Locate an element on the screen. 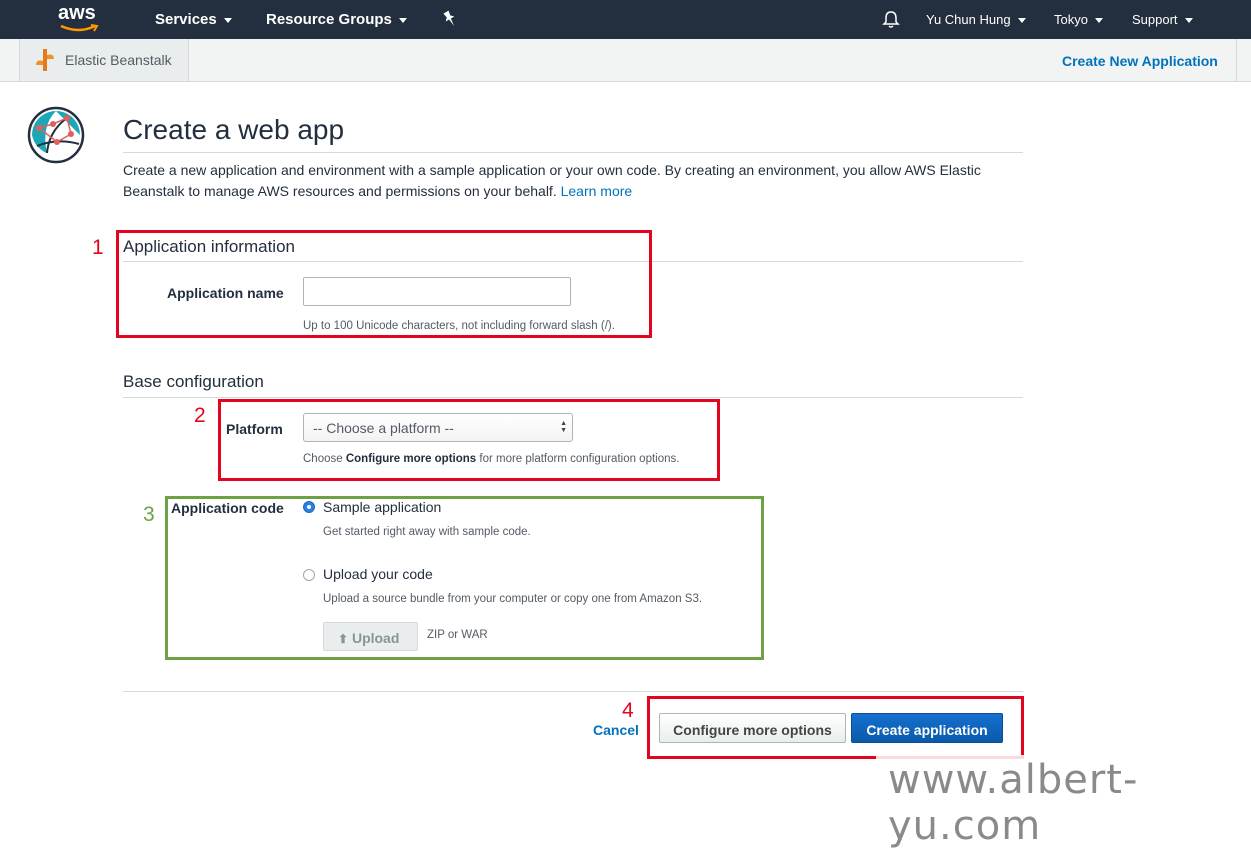 This screenshot has height=849, width=1251. elastic-beanstalk-home-link: Elastic Beanstalk is located at coordinates (104, 60).